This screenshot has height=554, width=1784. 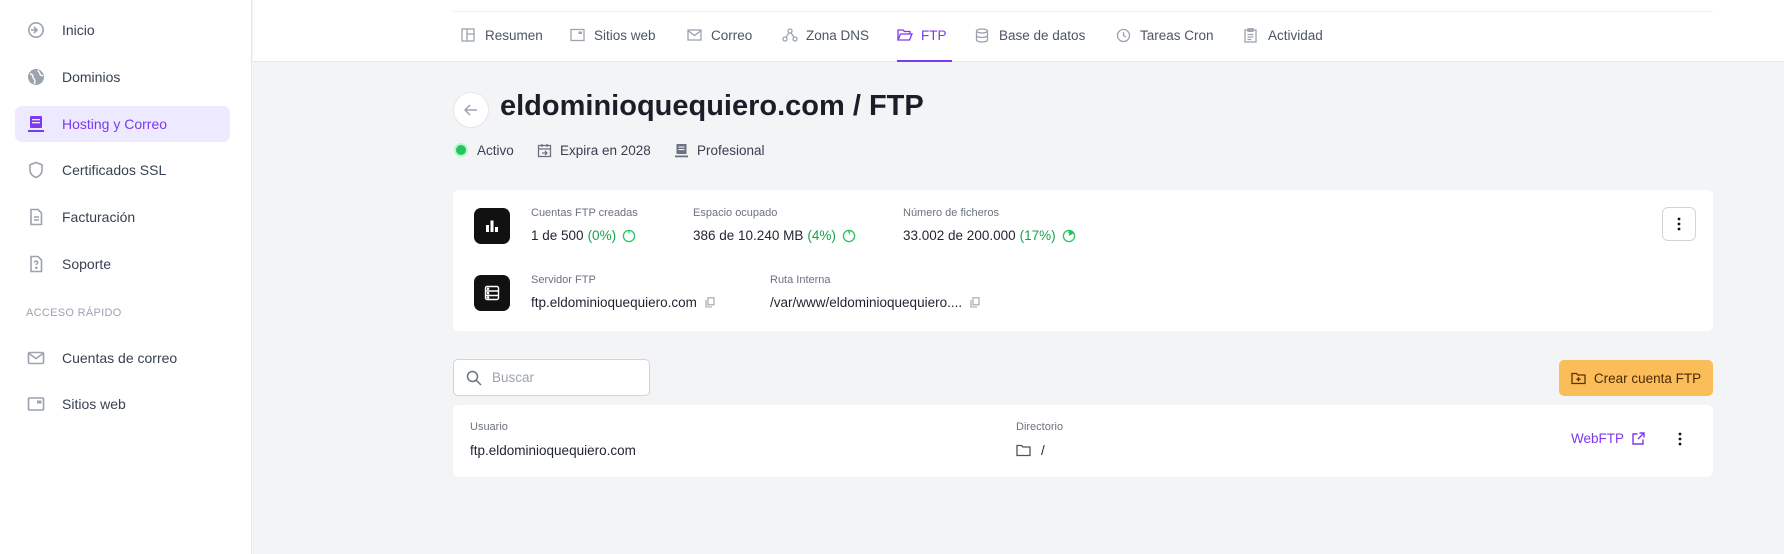 What do you see at coordinates (905, 36) in the screenshot?
I see `folder-open-icon` at bounding box center [905, 36].